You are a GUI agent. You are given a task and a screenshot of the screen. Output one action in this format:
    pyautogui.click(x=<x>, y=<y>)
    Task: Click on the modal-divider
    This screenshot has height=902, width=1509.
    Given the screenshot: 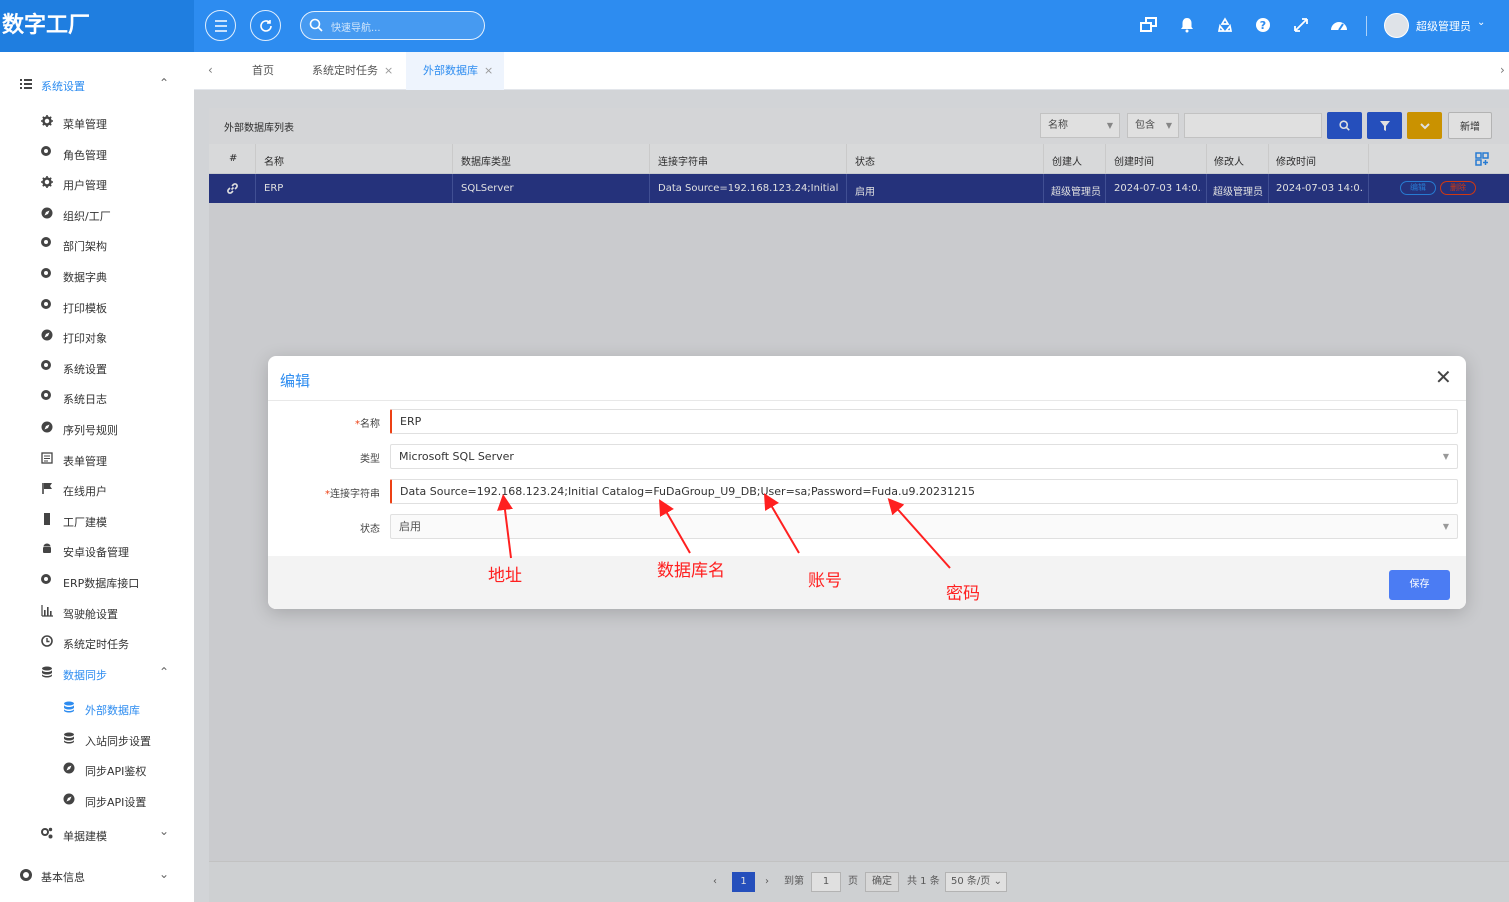 What is the action you would take?
    pyautogui.click(x=867, y=400)
    